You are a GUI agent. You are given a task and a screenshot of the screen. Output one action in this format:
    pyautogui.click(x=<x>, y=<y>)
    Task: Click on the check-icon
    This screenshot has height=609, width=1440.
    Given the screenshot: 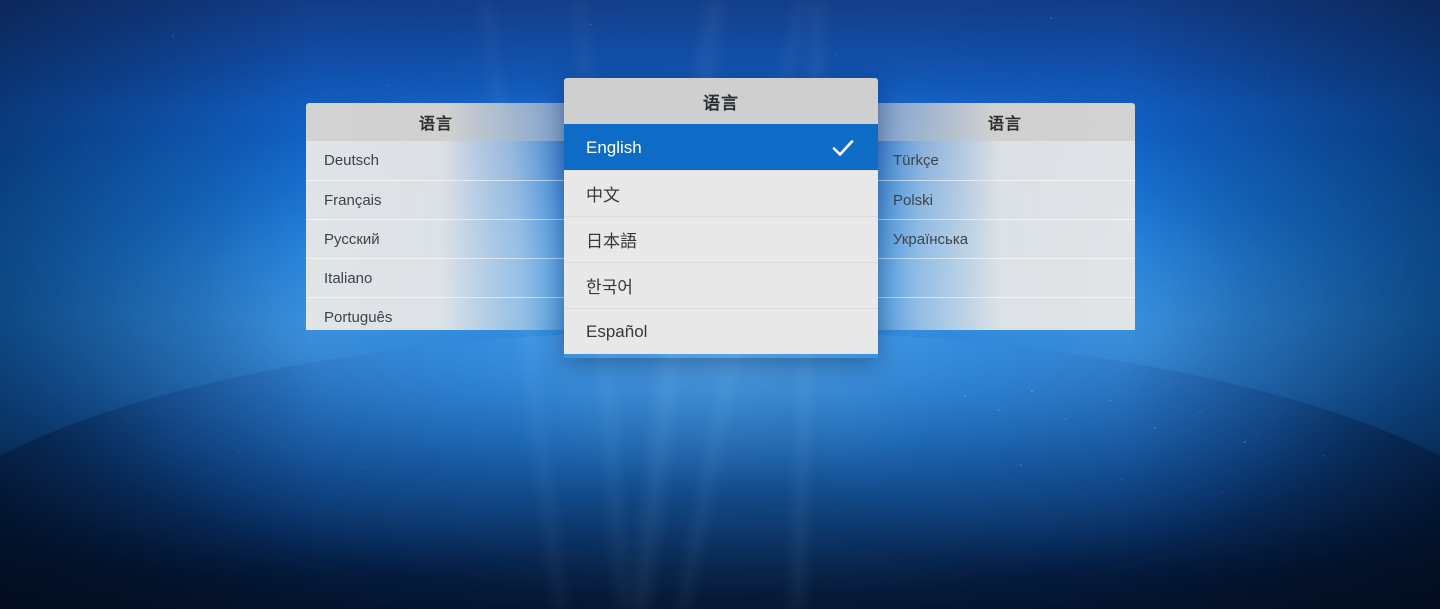 What is the action you would take?
    pyautogui.click(x=843, y=148)
    